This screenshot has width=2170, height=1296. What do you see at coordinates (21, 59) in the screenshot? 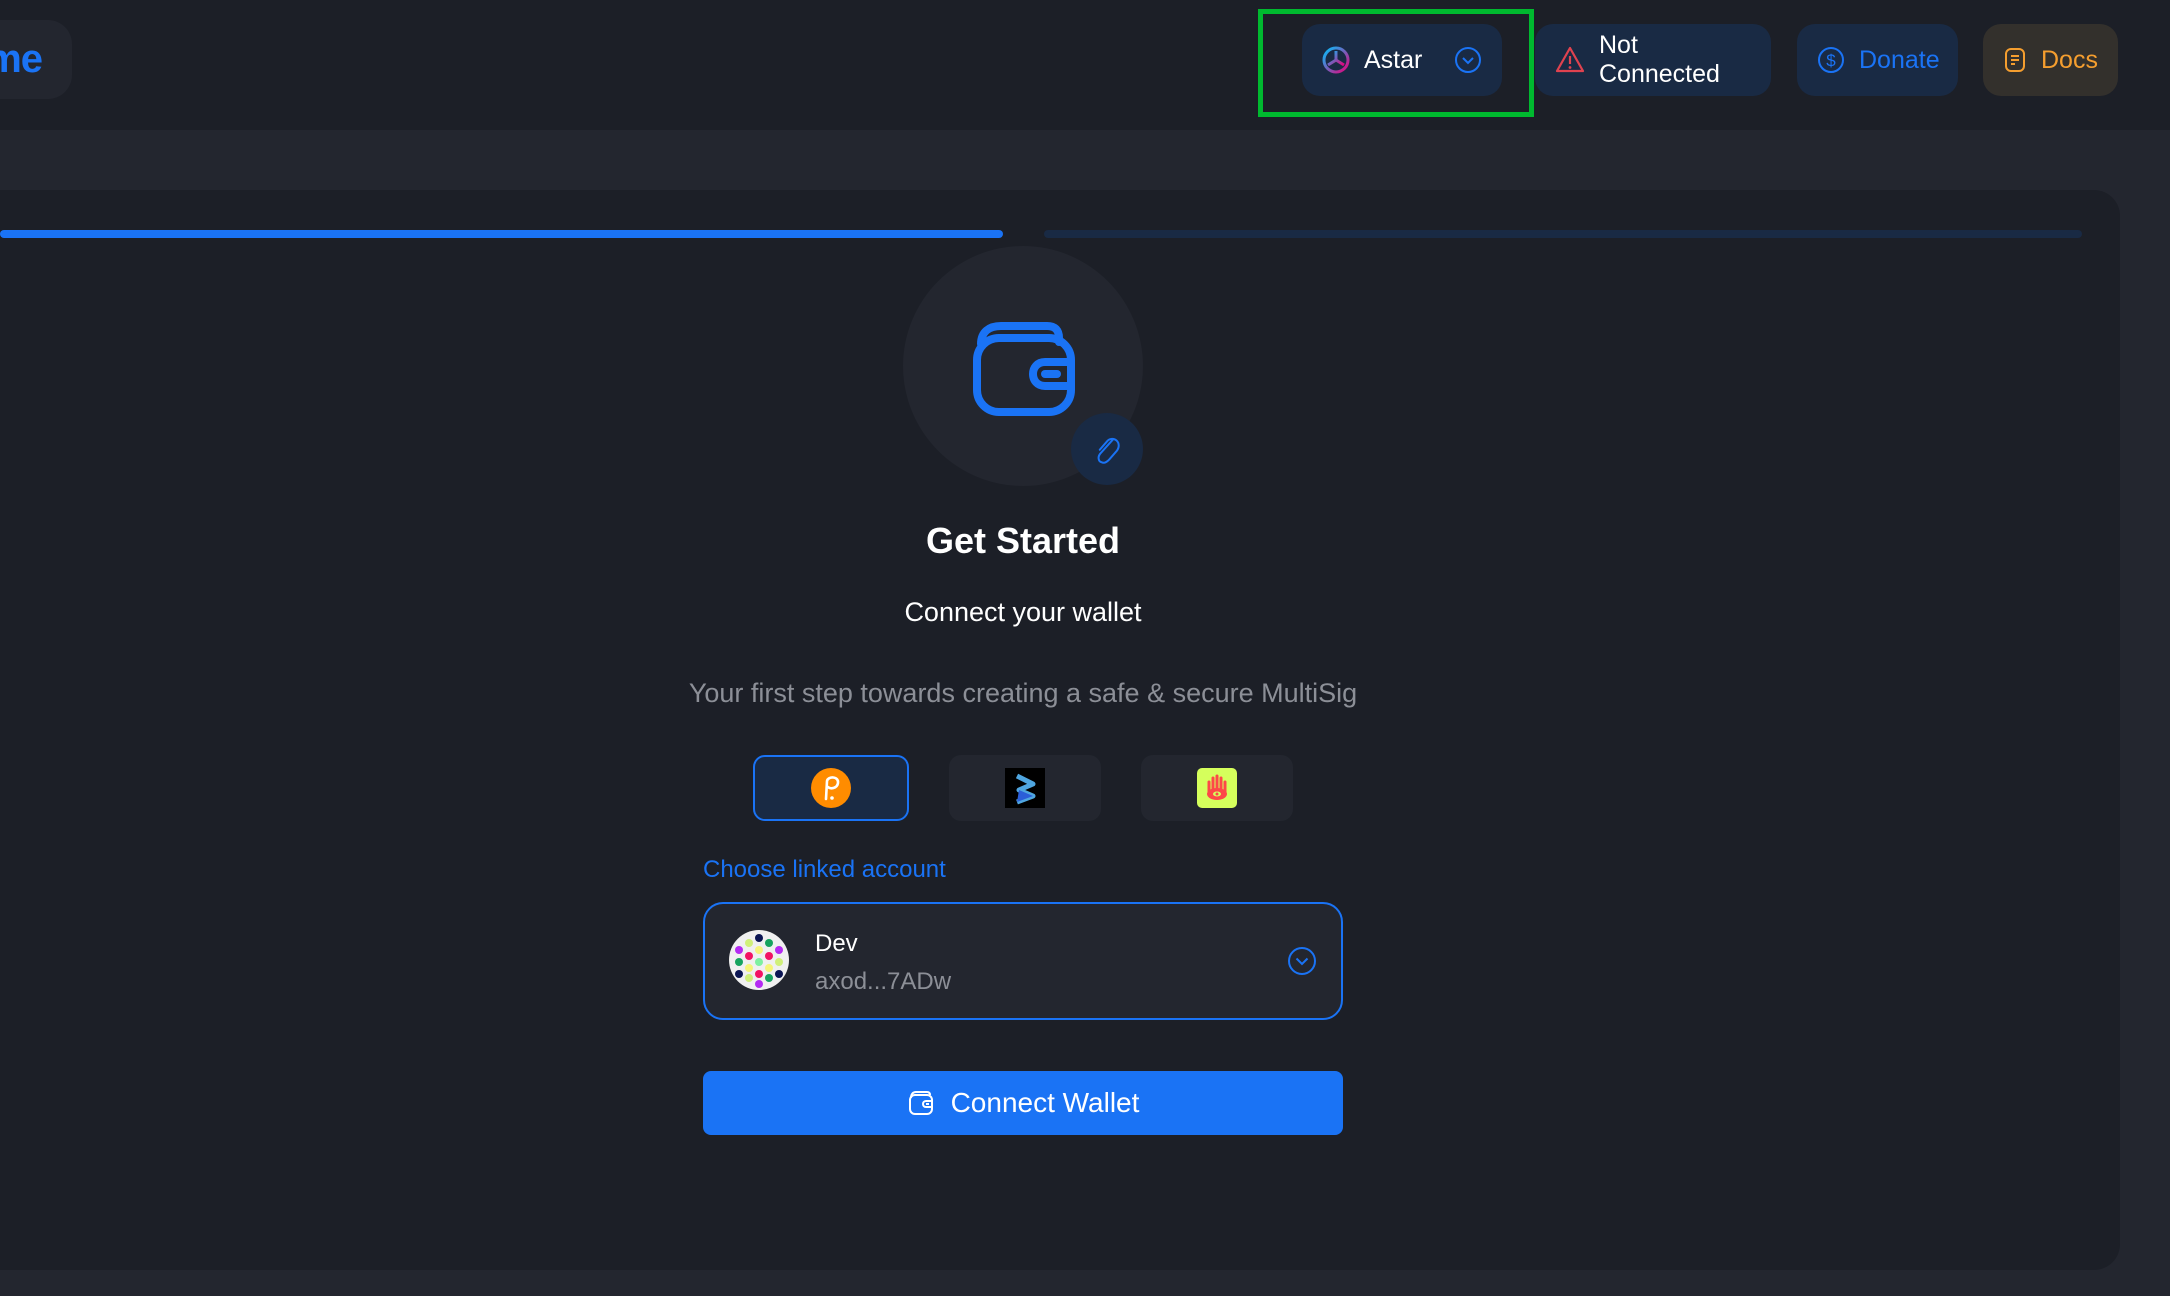
I see `app-logo-text: me` at bounding box center [21, 59].